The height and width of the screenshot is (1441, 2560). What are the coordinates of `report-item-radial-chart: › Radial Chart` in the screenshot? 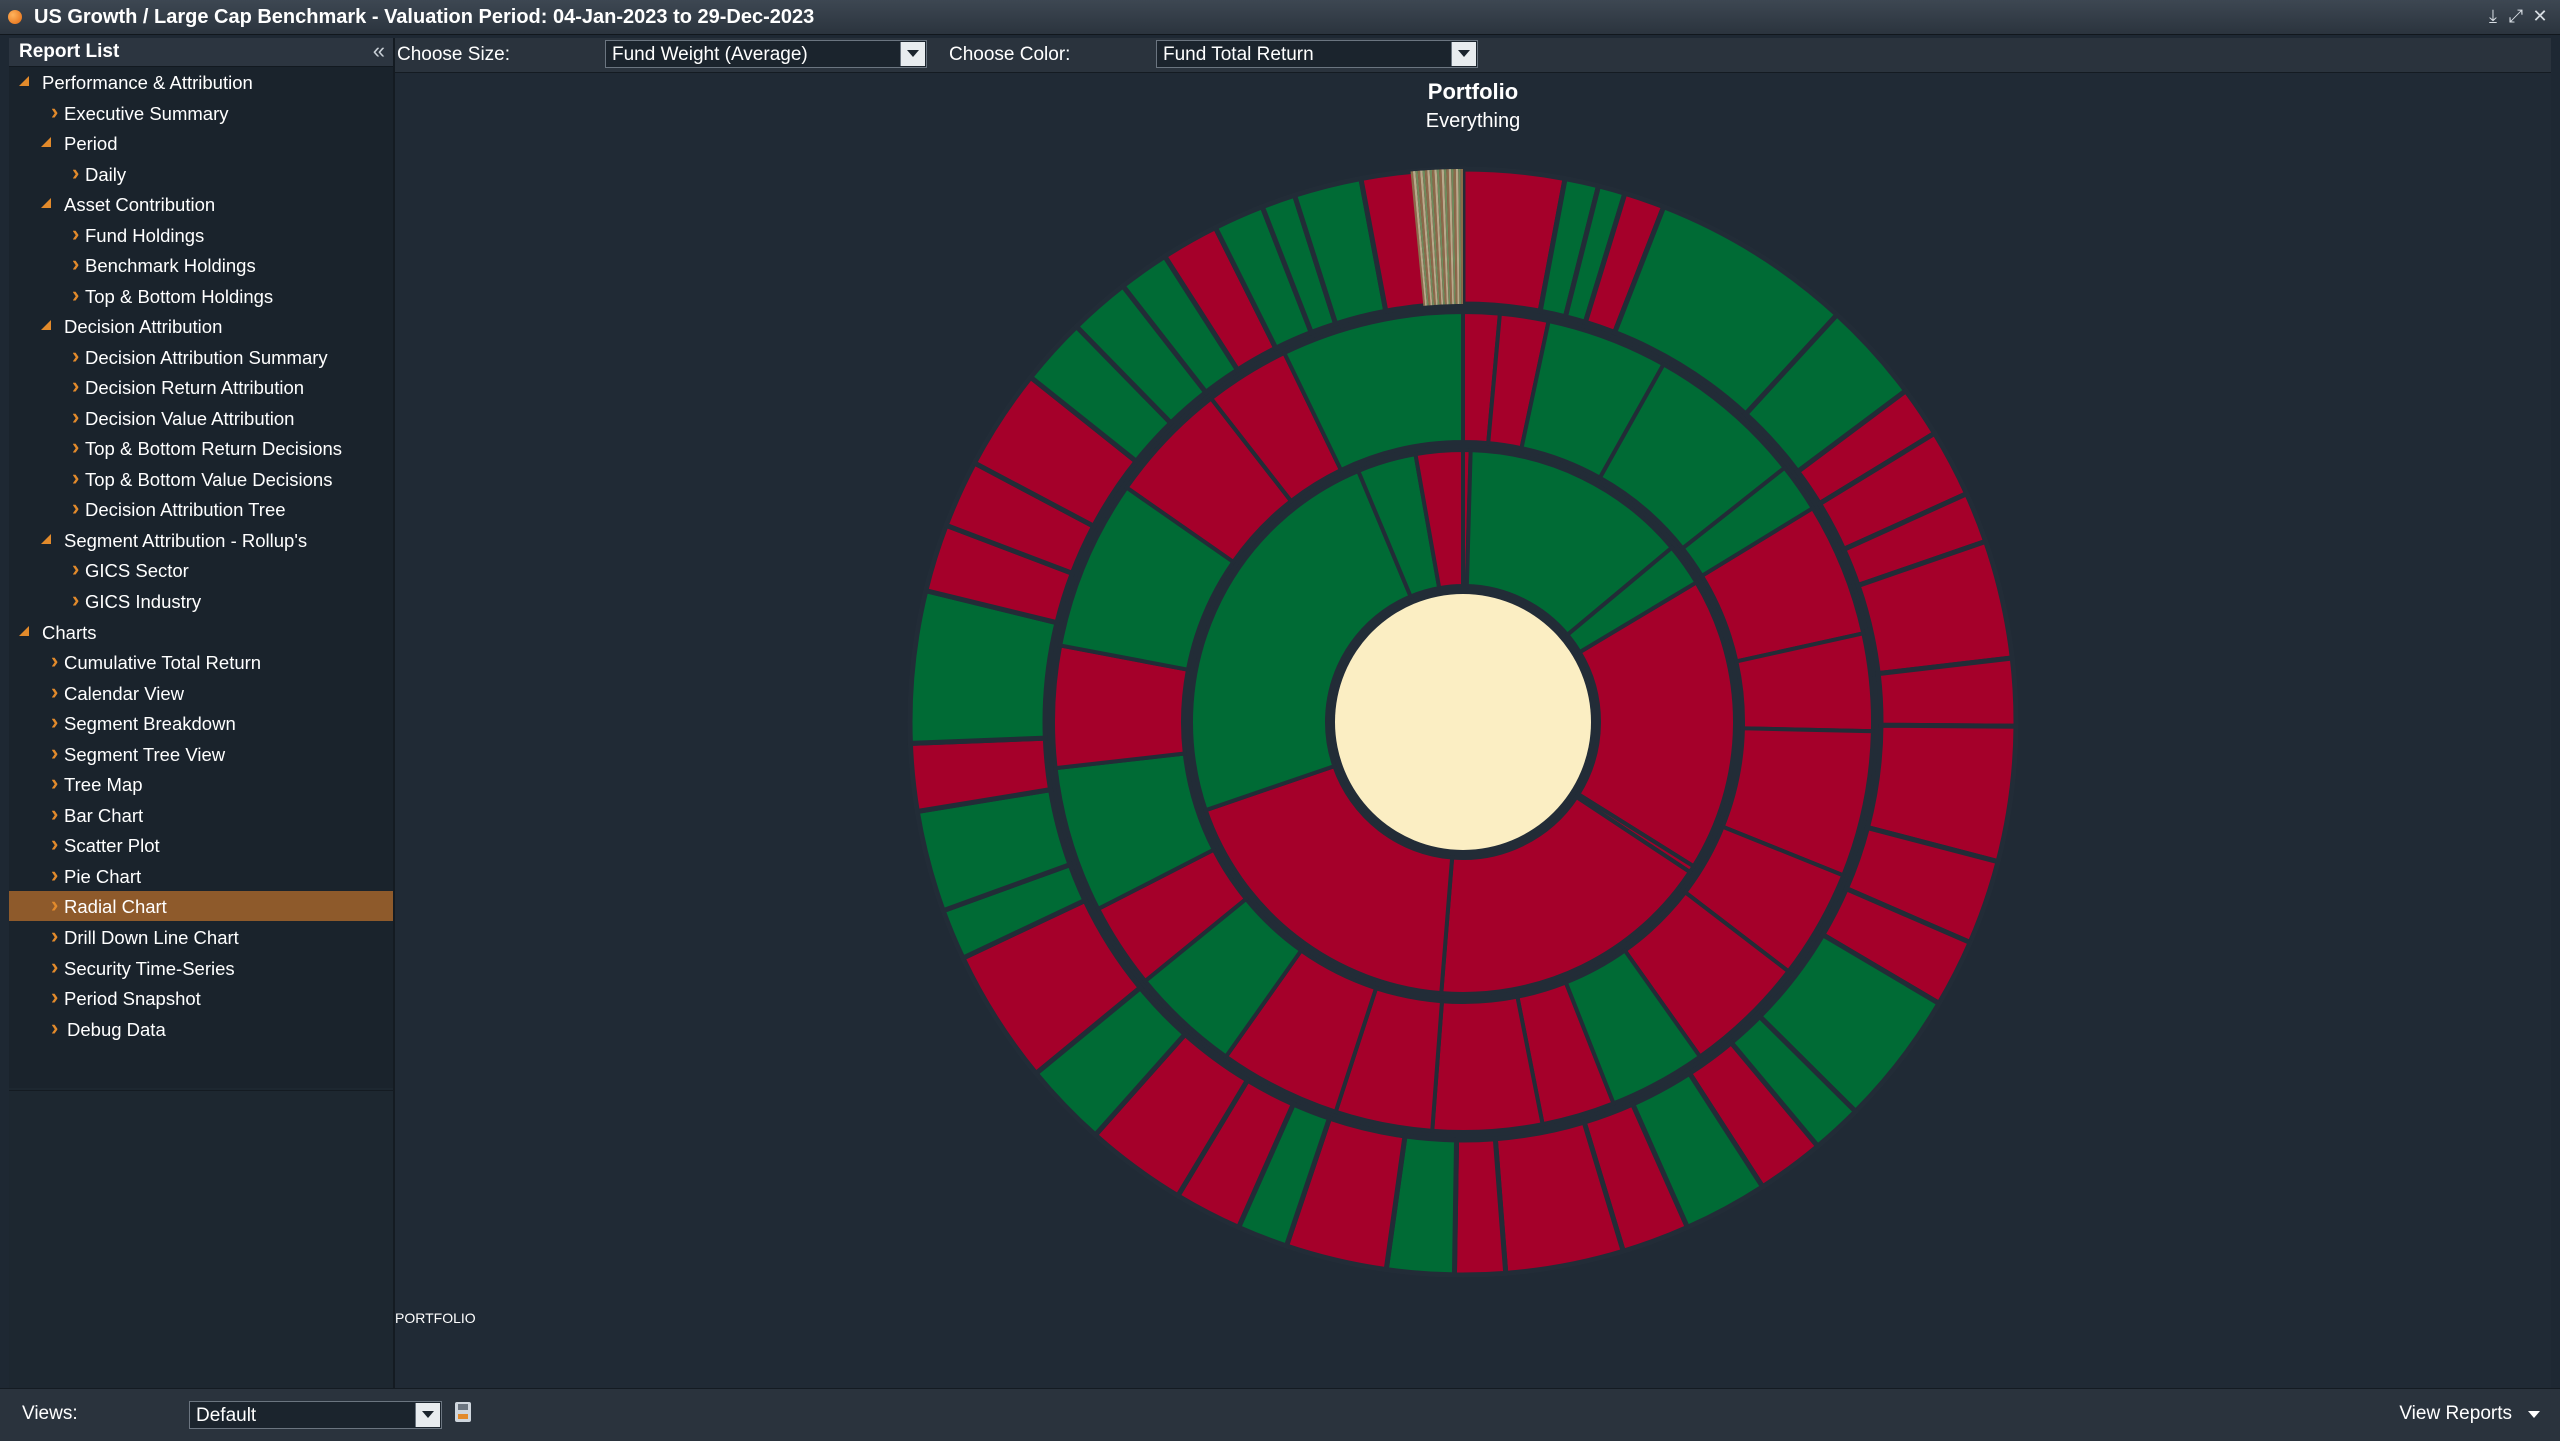 It's located at (201, 906).